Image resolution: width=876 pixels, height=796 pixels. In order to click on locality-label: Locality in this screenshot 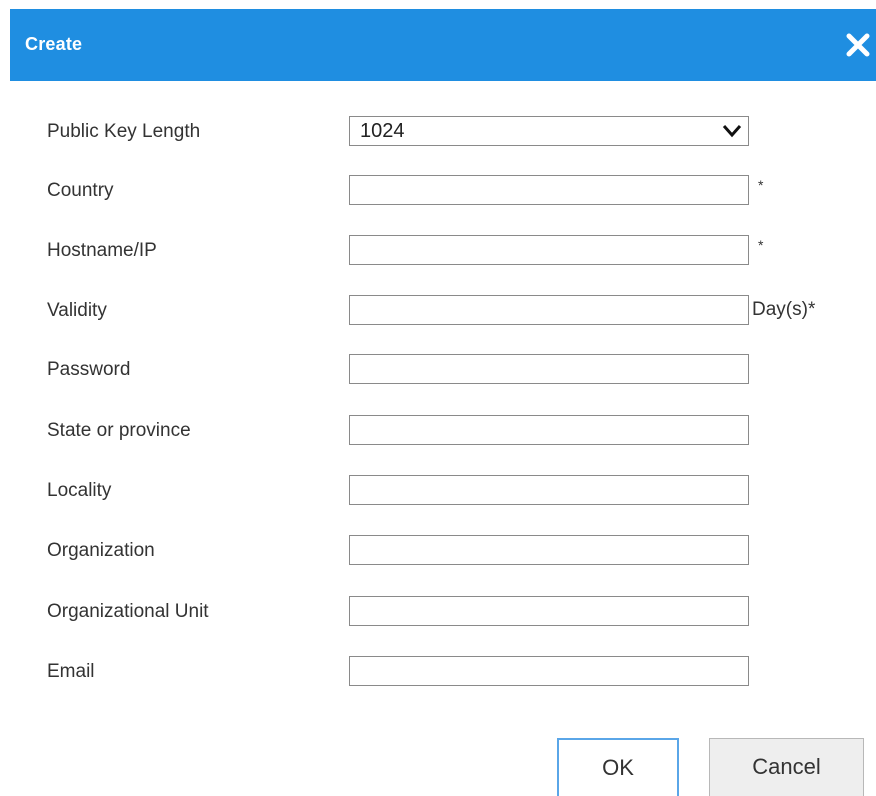, I will do `click(79, 490)`.